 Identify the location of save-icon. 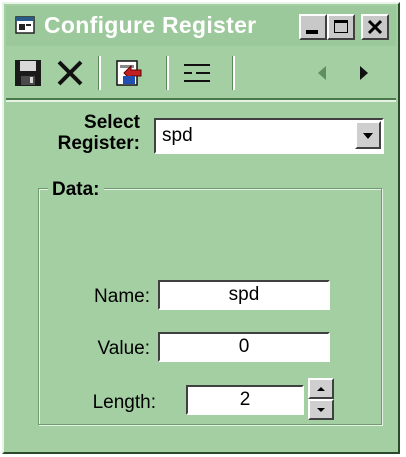
(28, 73).